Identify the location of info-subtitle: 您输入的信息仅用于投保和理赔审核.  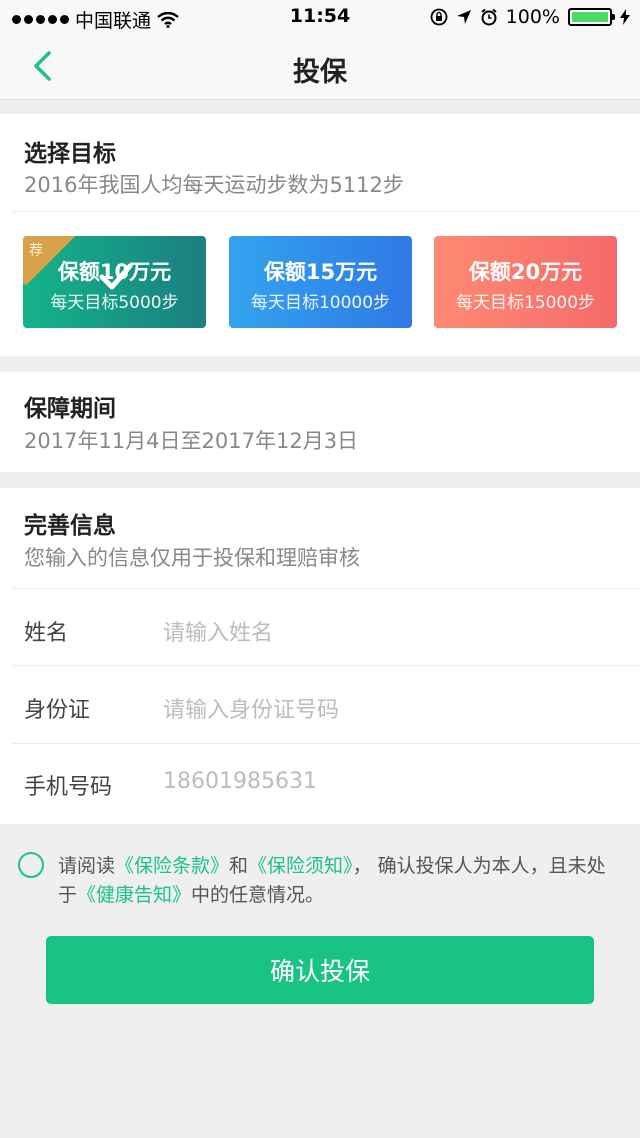
(192, 558).